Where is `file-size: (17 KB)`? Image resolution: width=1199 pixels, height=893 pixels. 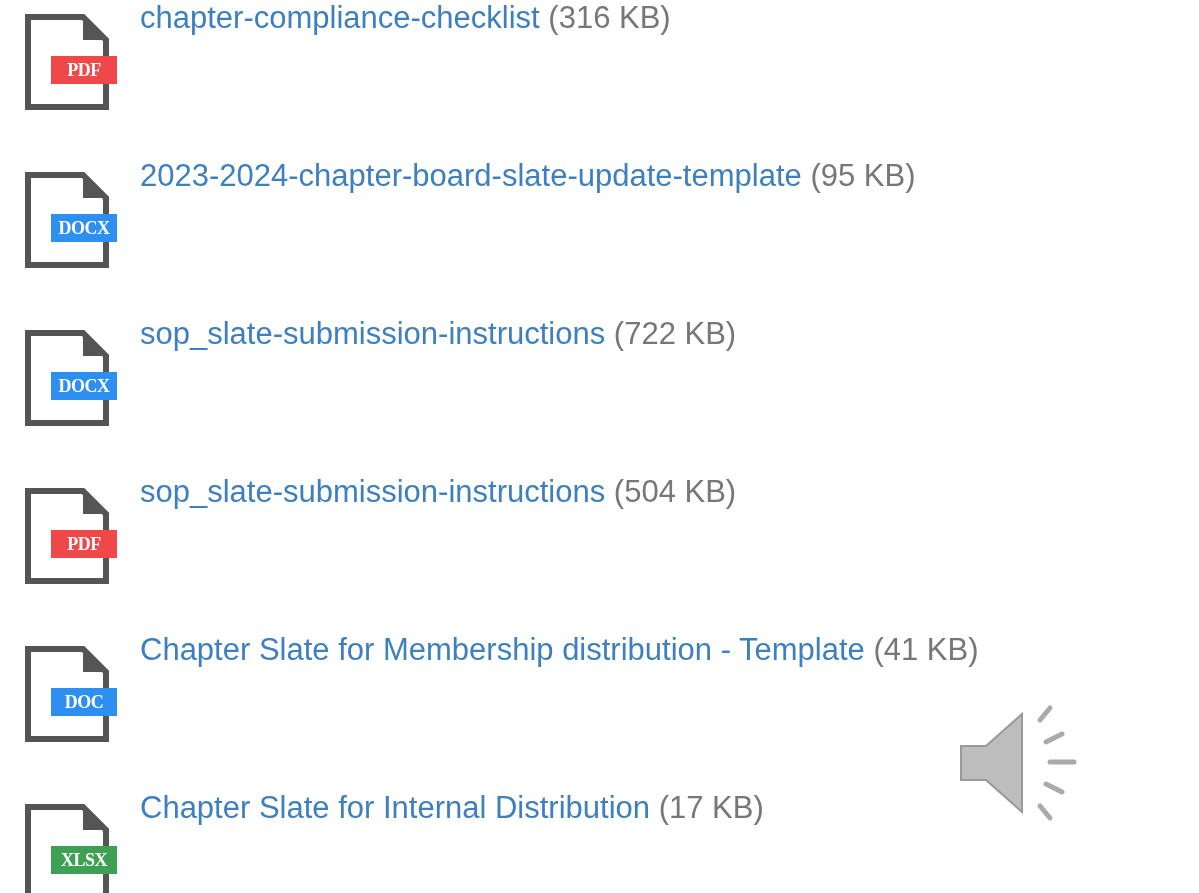
file-size: (17 KB) is located at coordinates (711, 807).